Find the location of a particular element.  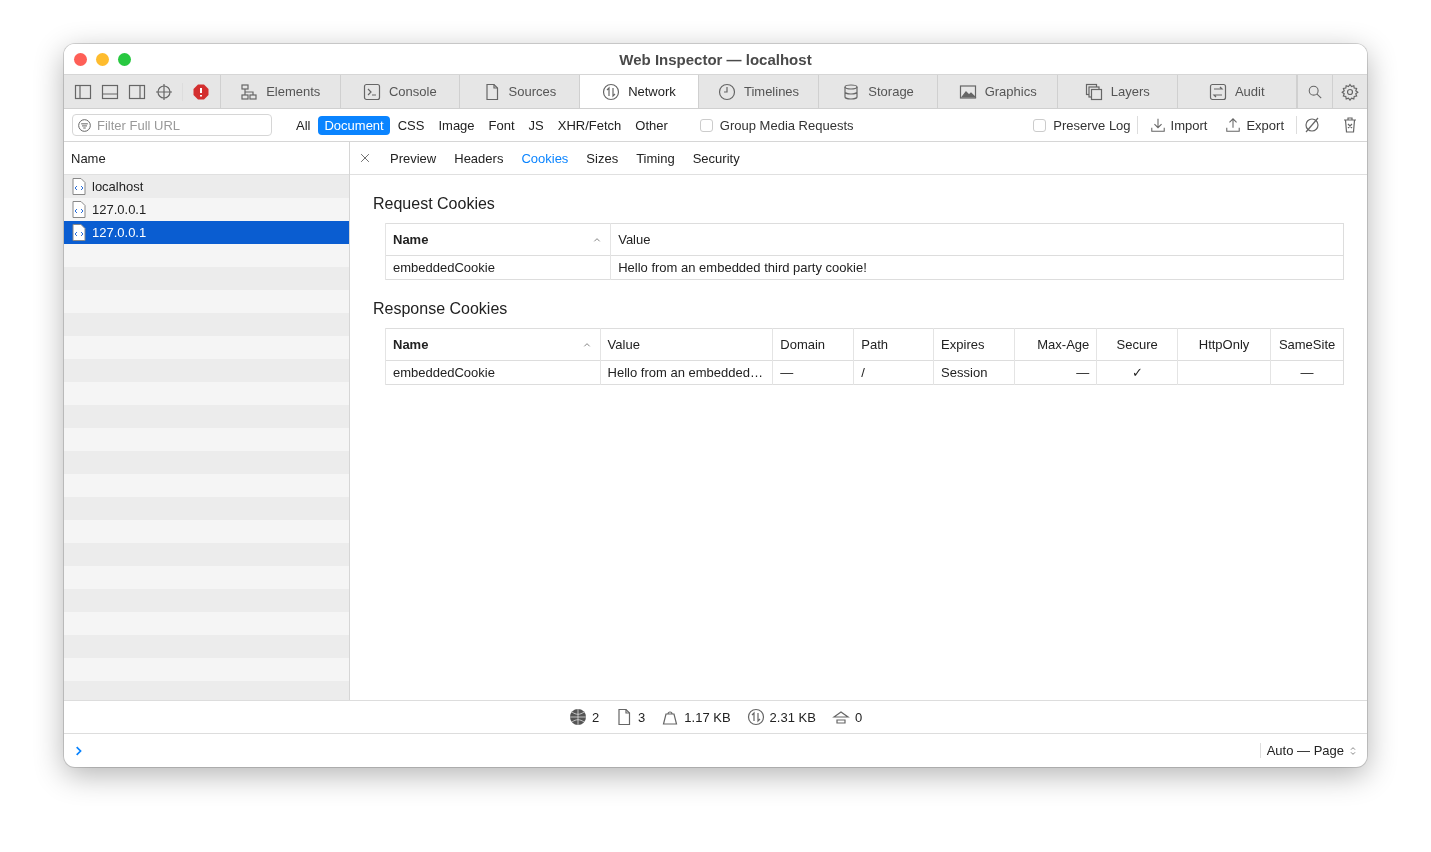

column-header: Domain is located at coordinates (803, 344).